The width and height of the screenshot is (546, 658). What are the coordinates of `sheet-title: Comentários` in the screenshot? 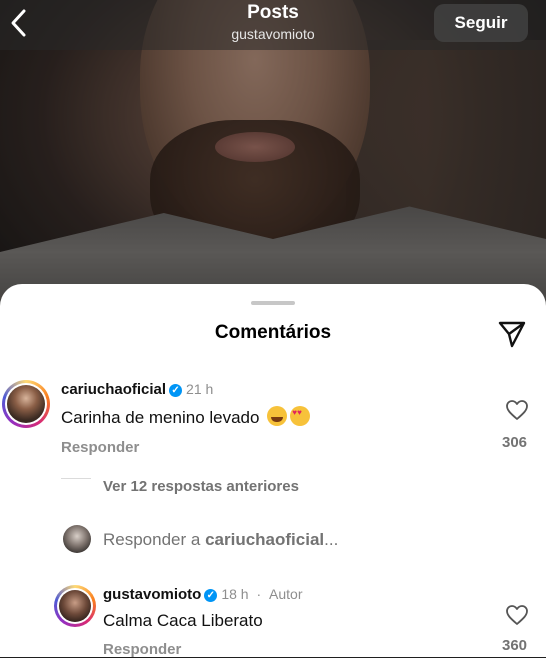 It's located at (273, 332).